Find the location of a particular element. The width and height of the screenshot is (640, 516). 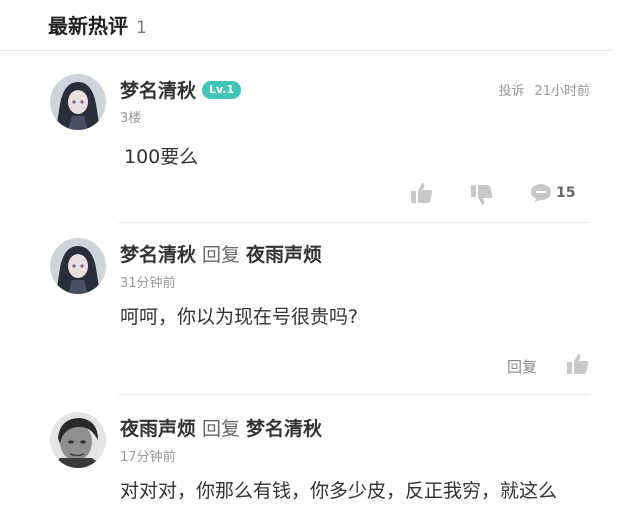

reply-target: 夜雨声烦 is located at coordinates (284, 255).